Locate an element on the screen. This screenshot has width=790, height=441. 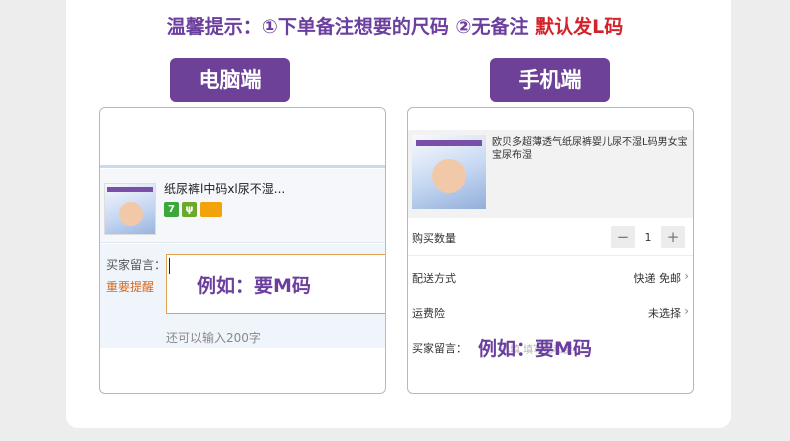
char-count: 还可以输入200字 is located at coordinates (213, 338).